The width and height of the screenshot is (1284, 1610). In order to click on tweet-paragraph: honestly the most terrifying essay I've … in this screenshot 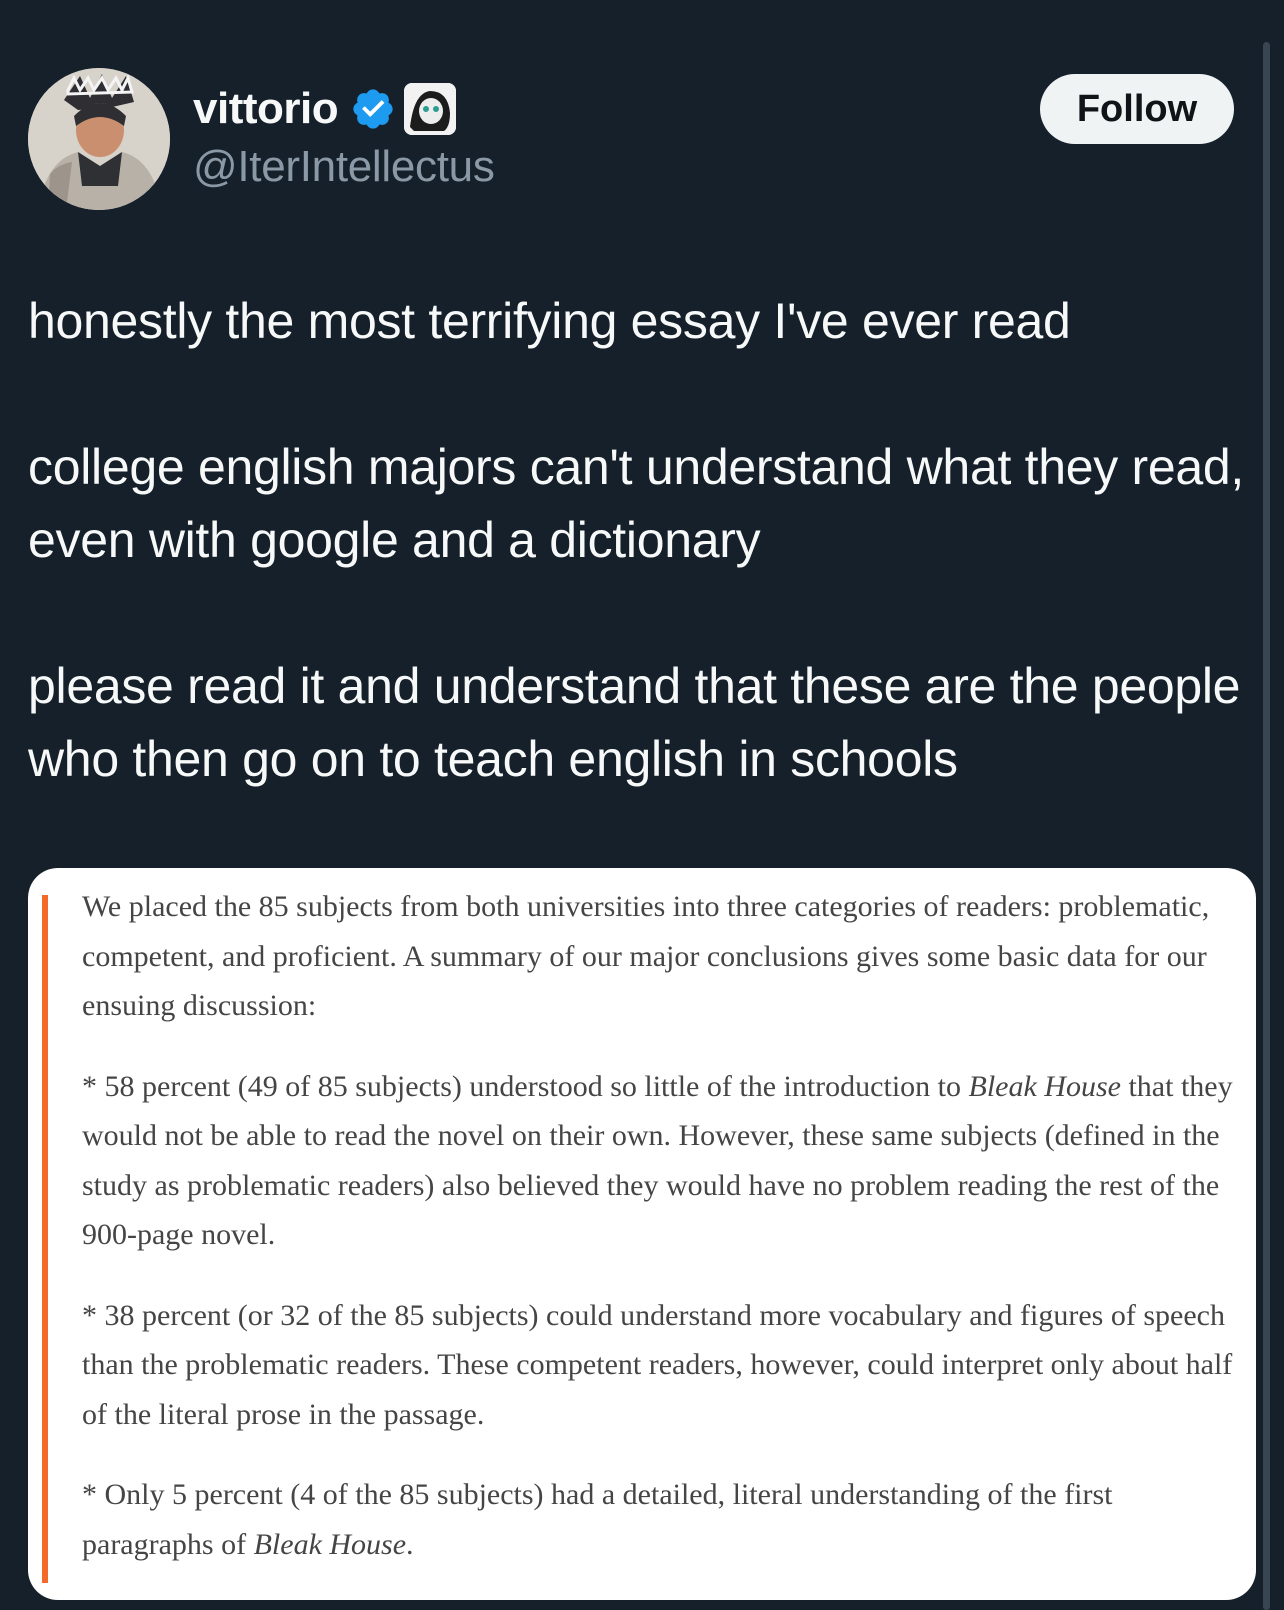, I will do `click(549, 321)`.